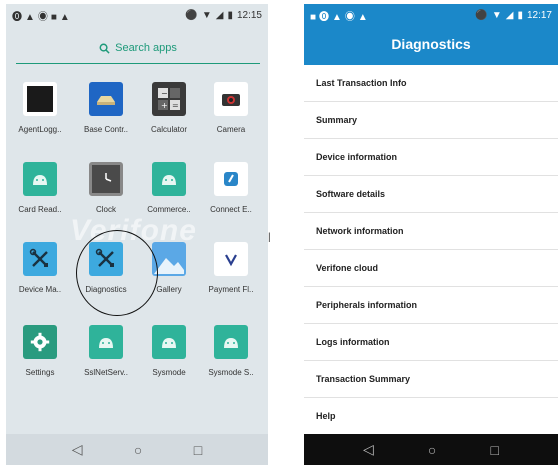 Image resolution: width=558 pixels, height=469 pixels. I want to click on app-connect: Connect E.., so click(231, 188).